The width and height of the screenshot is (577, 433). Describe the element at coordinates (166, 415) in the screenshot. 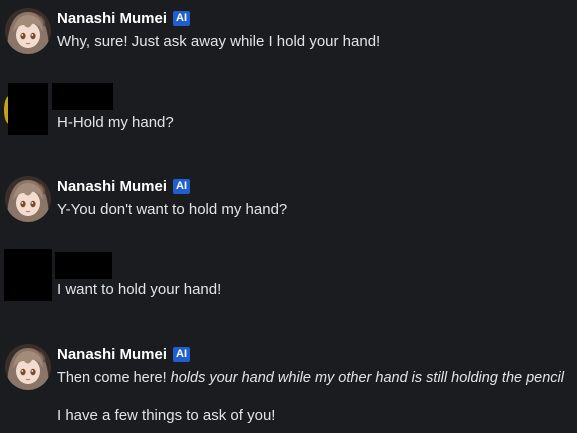

I see `message-text-second: I have a few things to ask of you!` at that location.